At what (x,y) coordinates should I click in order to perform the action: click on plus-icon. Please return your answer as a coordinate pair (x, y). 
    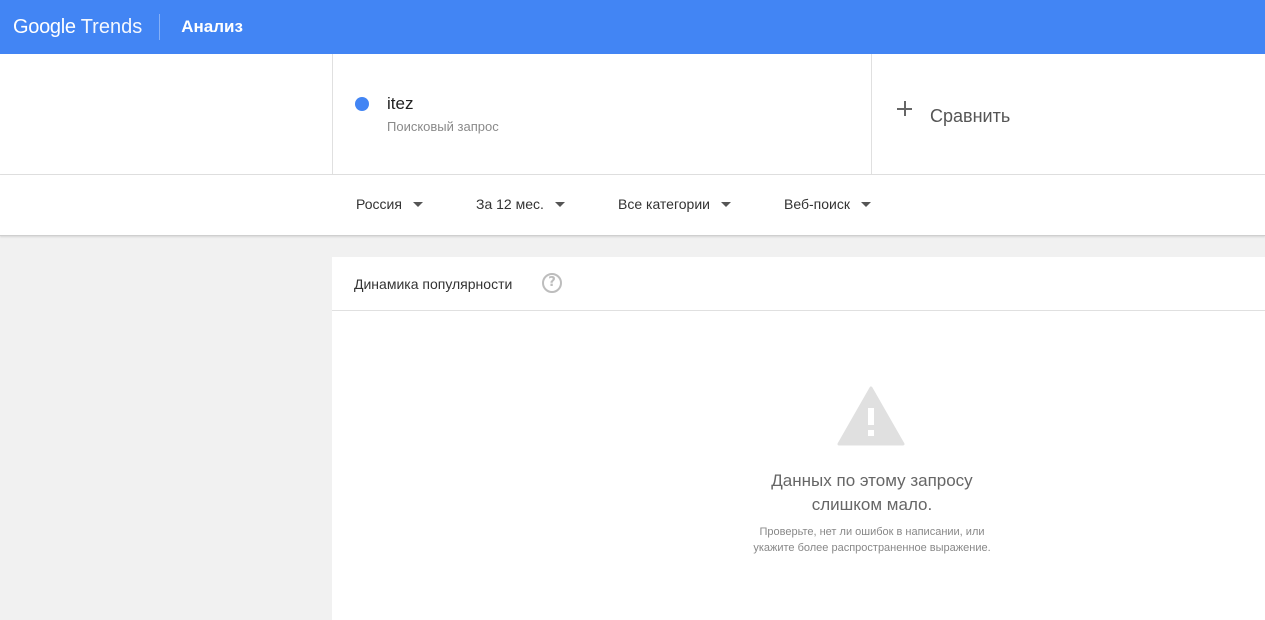
    Looking at the image, I should click on (905, 109).